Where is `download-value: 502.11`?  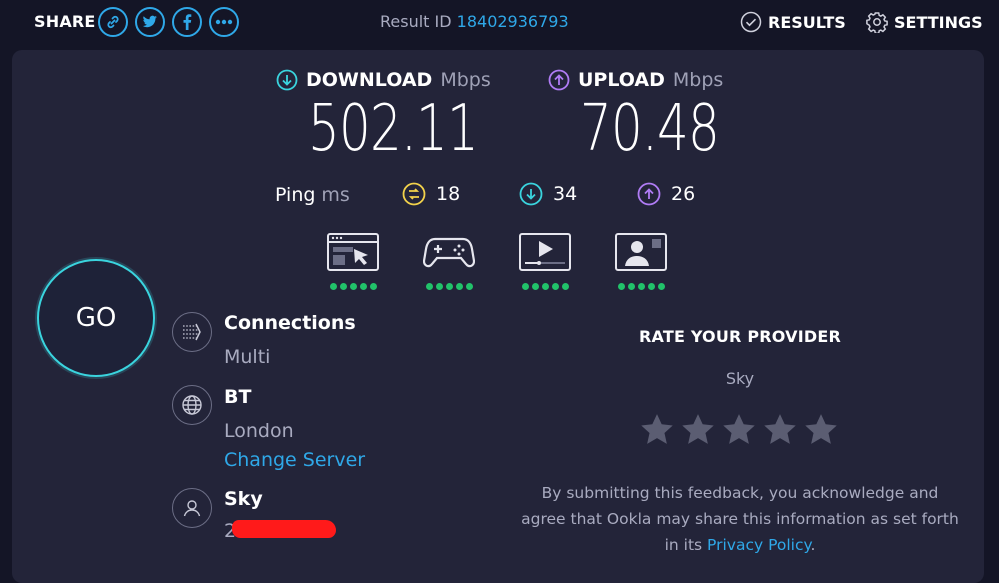
download-value: 502.11 is located at coordinates (393, 129).